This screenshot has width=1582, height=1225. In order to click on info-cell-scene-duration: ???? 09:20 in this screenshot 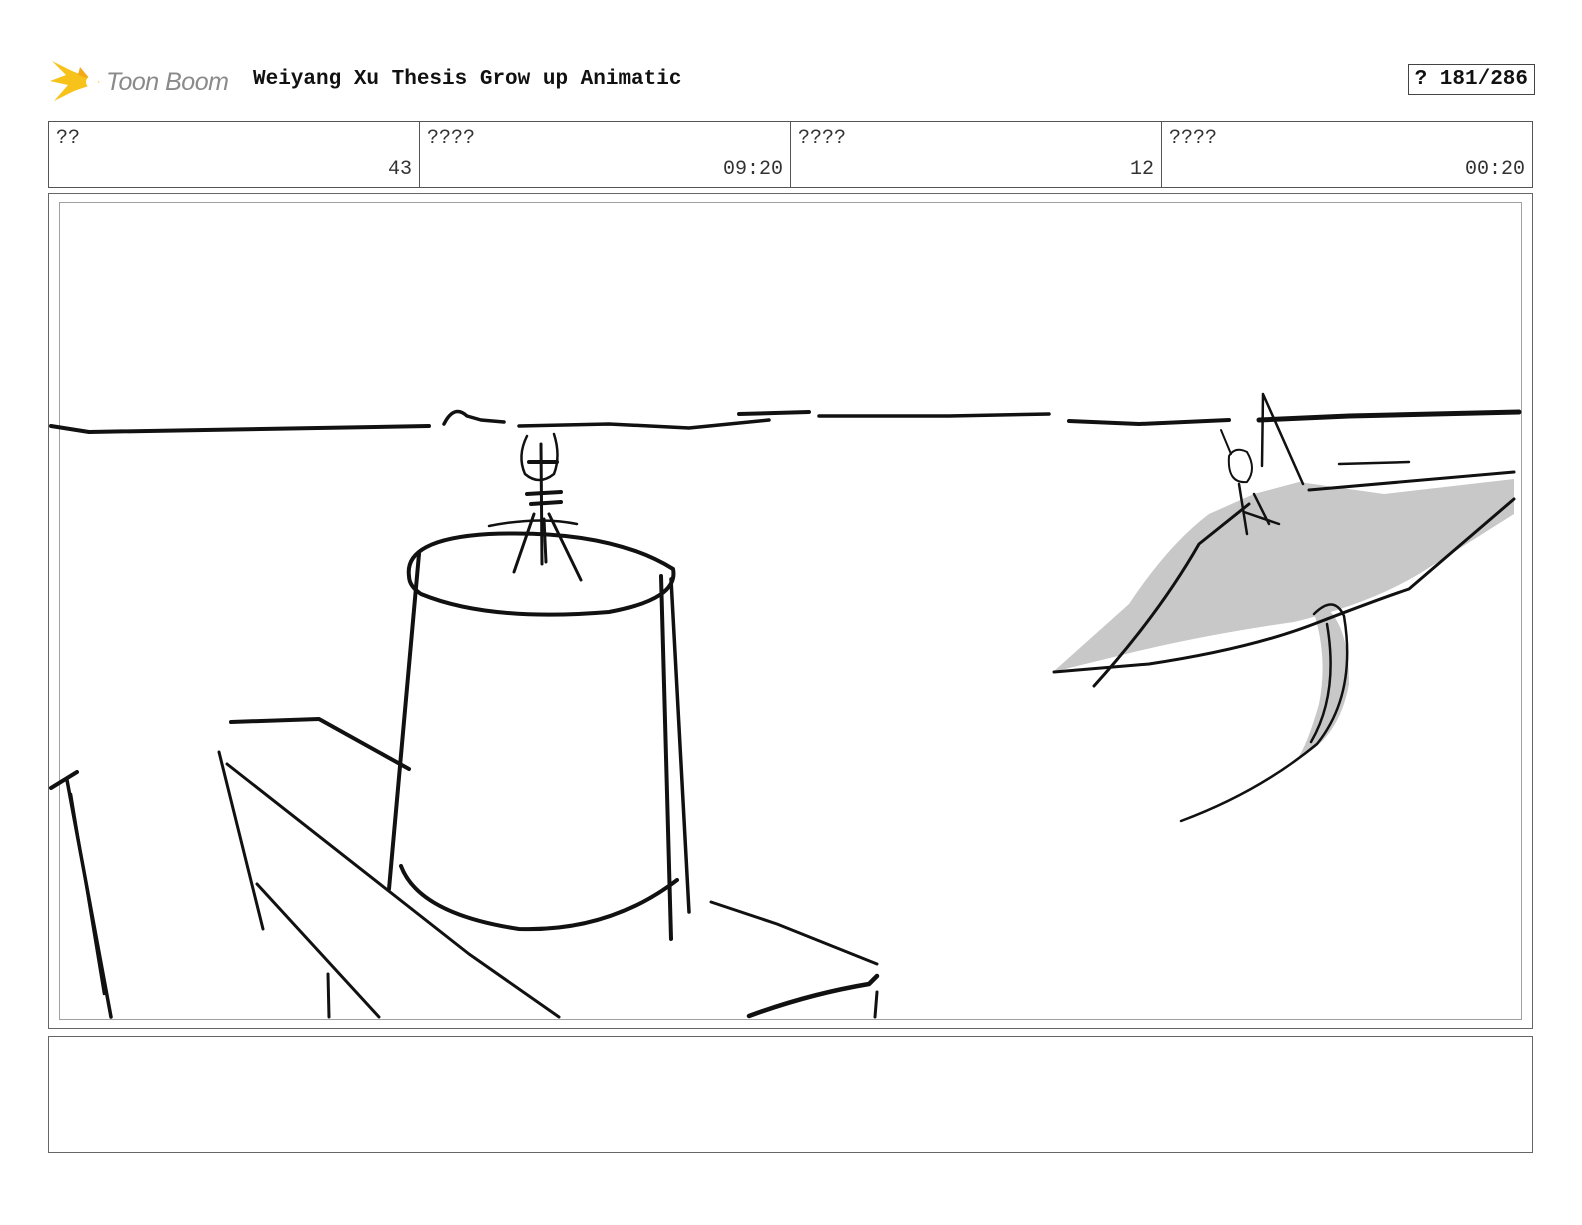, I will do `click(605, 154)`.